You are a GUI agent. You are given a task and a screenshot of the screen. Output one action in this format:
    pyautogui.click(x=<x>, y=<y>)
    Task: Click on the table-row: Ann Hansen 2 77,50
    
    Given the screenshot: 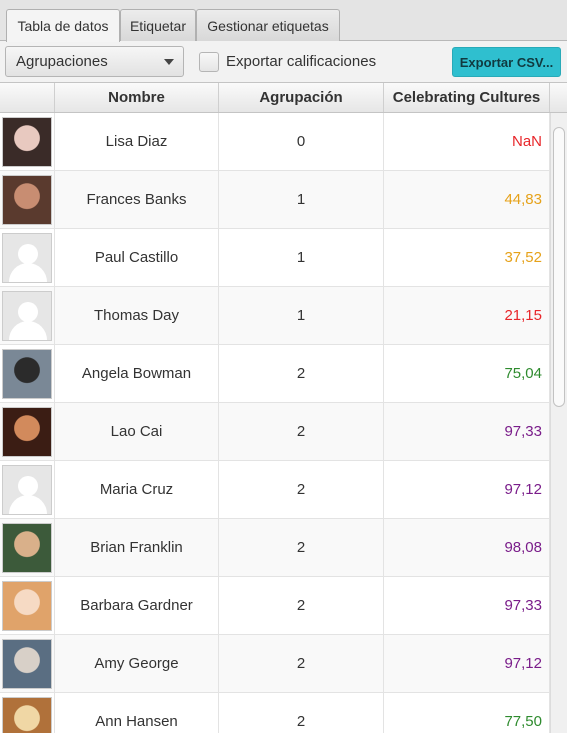 What is the action you would take?
    pyautogui.click(x=275, y=713)
    